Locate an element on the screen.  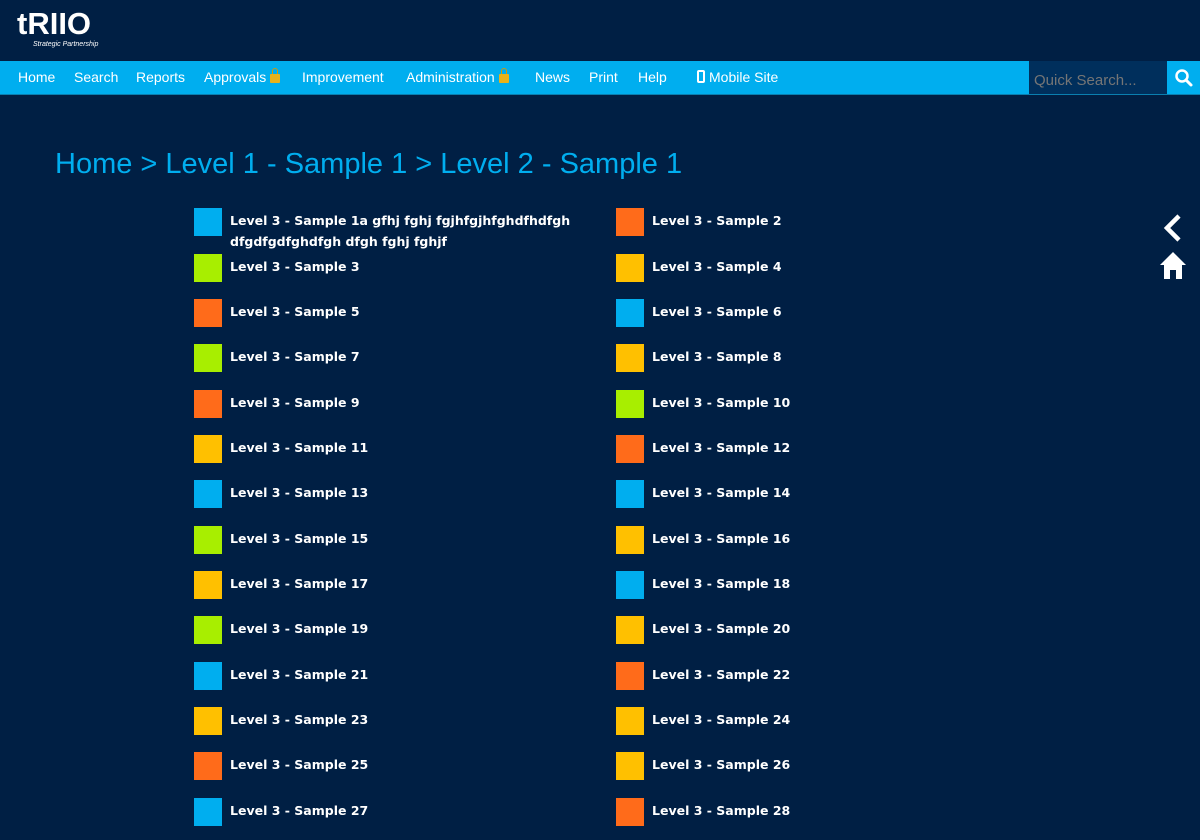
nav-news: News is located at coordinates (552, 77).